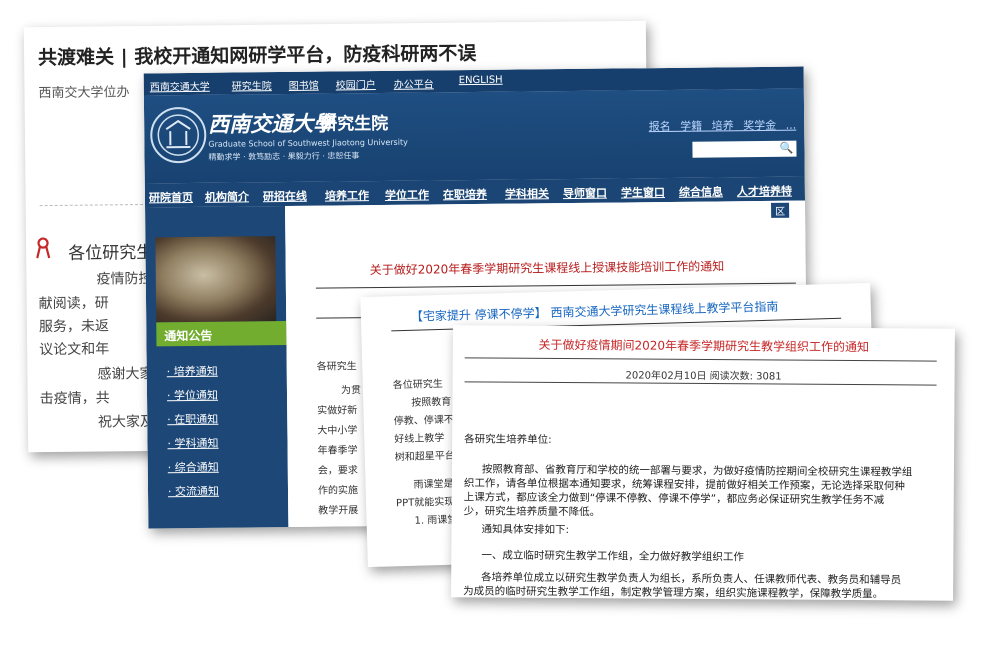  What do you see at coordinates (193, 491) in the screenshot?
I see `sidebar-item: · 交流通知` at bounding box center [193, 491].